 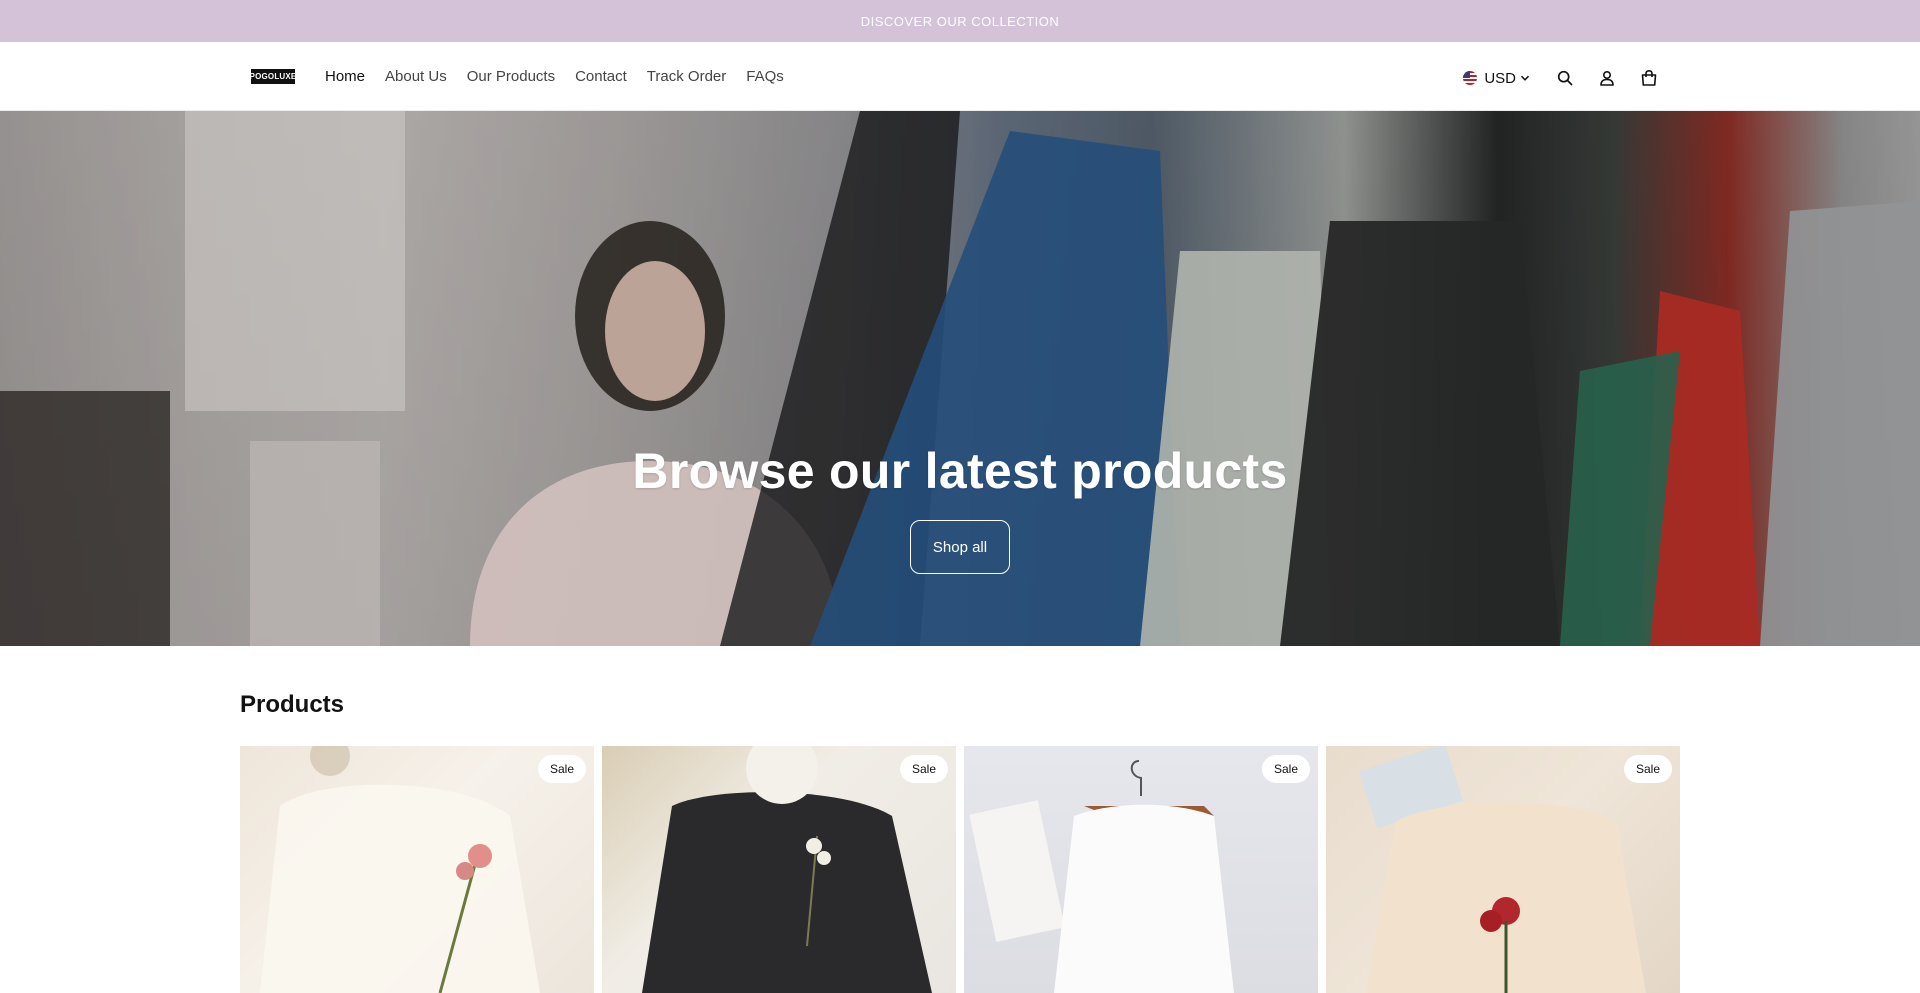 I want to click on nav-our-products: Our Products, so click(x=511, y=77).